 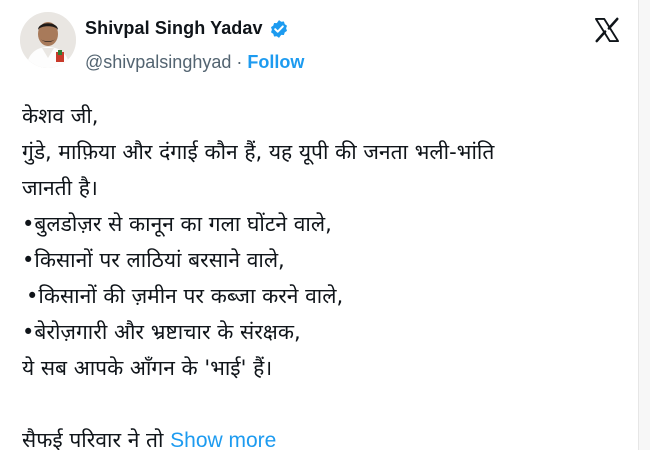 I want to click on author-name-row: Shivpal Singh Yadav, so click(x=187, y=28).